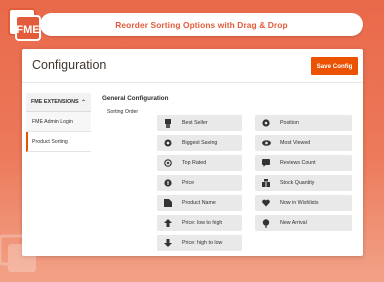 The width and height of the screenshot is (384, 282). What do you see at coordinates (168, 243) in the screenshot?
I see `price-high-low-icon` at bounding box center [168, 243].